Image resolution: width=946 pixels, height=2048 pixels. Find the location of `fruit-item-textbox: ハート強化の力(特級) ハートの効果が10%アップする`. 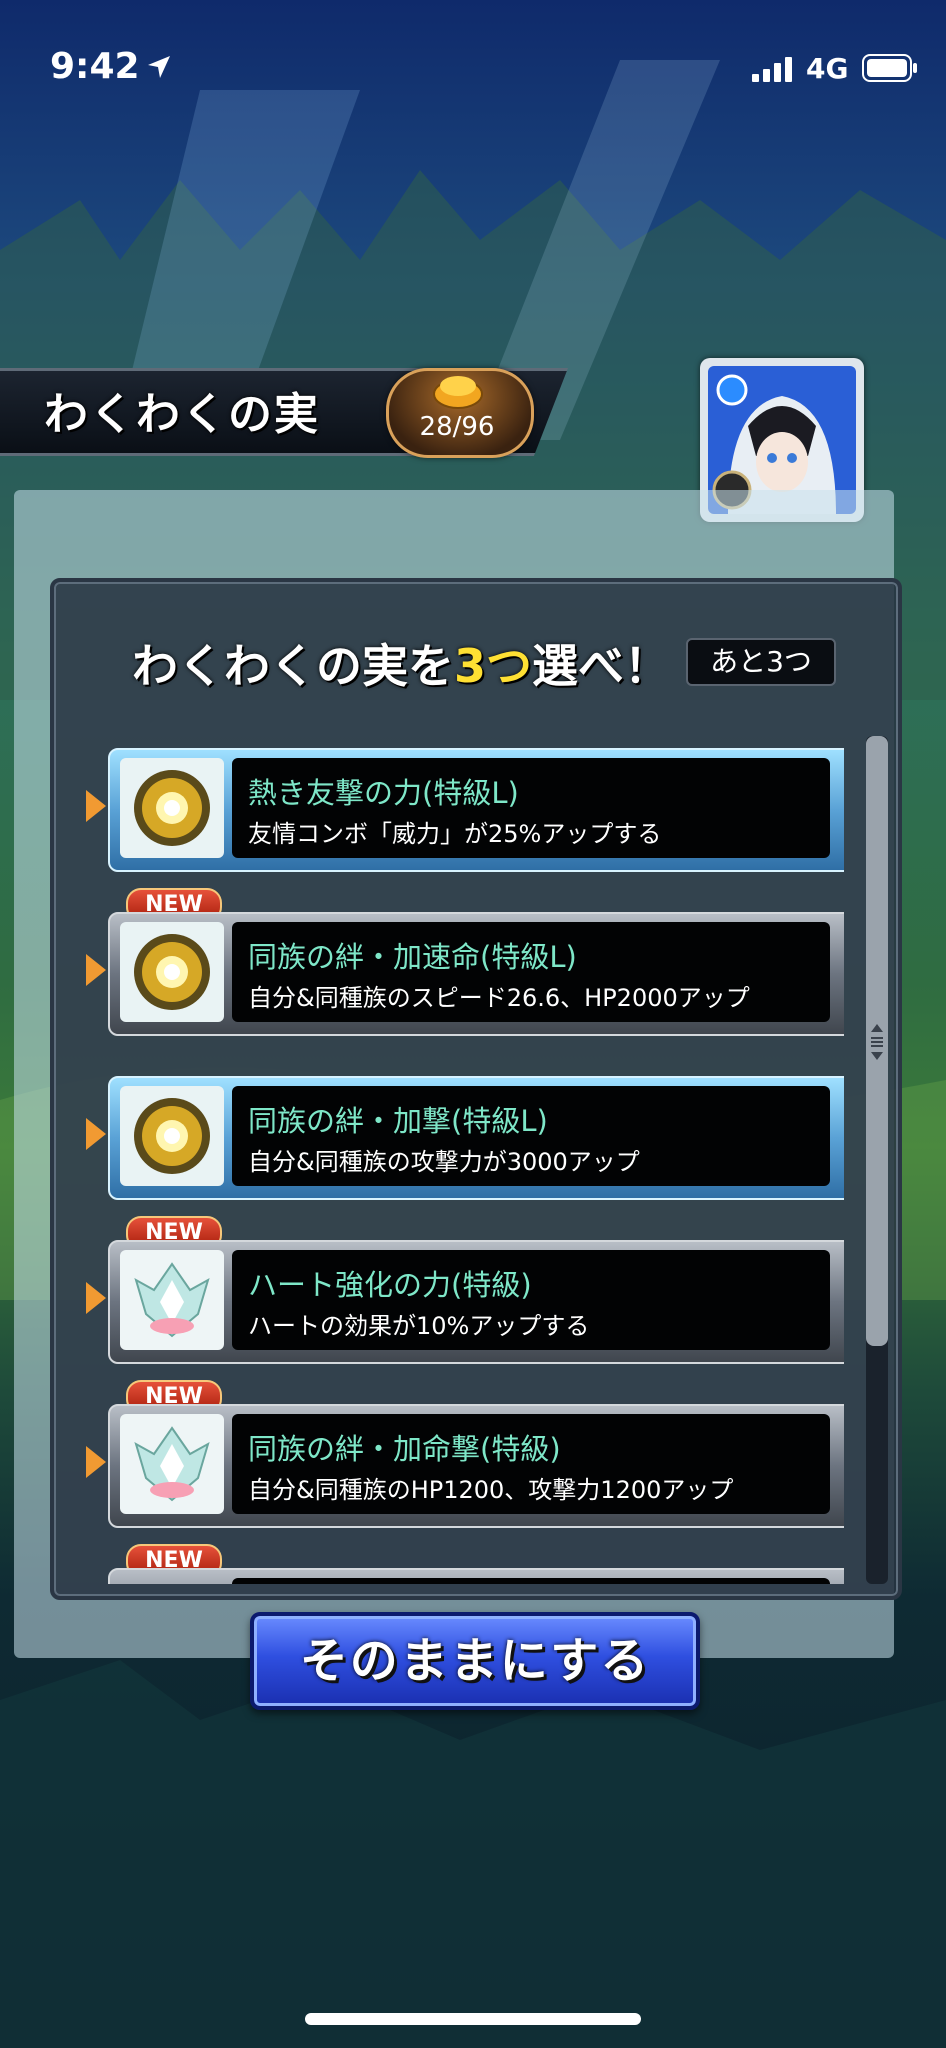

fruit-item-textbox: ハート強化の力(特級) ハートの効果が10%アップする is located at coordinates (531, 1300).